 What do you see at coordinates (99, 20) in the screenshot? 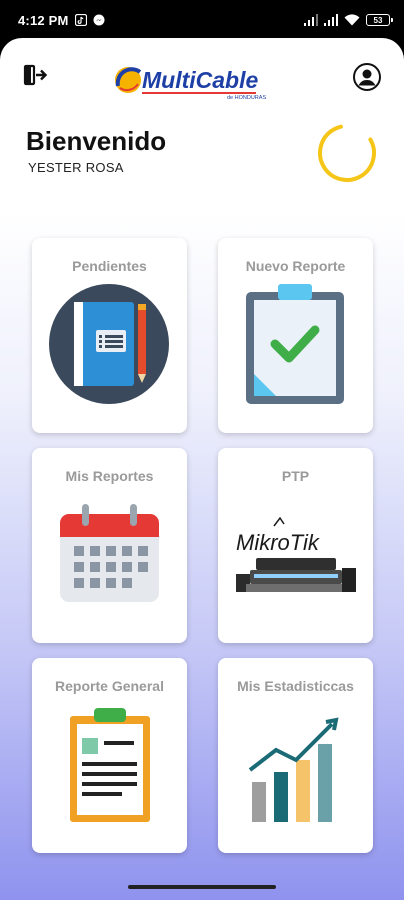
I see `messenger-icon` at bounding box center [99, 20].